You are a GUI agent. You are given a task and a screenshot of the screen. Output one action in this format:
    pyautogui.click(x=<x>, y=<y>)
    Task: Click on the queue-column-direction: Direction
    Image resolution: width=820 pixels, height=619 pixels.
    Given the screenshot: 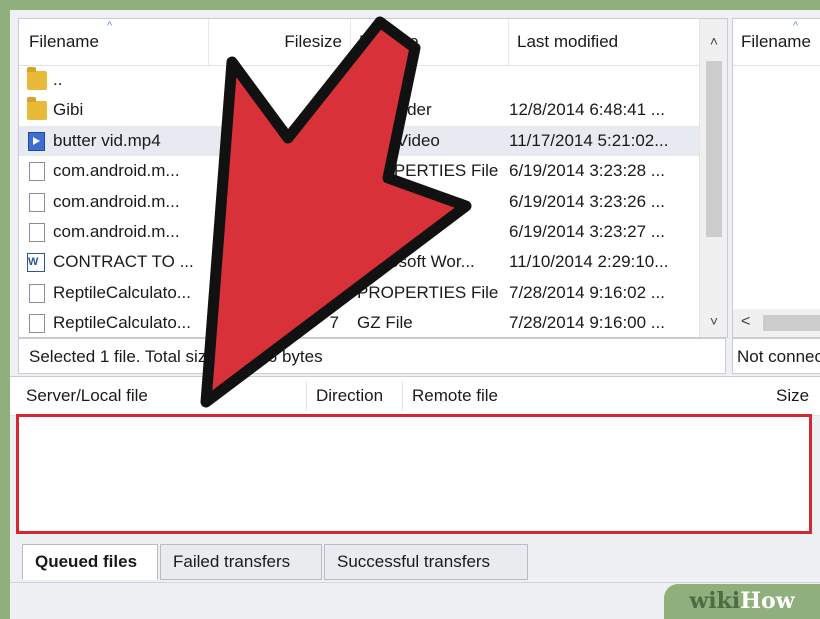 What is the action you would take?
    pyautogui.click(x=349, y=396)
    